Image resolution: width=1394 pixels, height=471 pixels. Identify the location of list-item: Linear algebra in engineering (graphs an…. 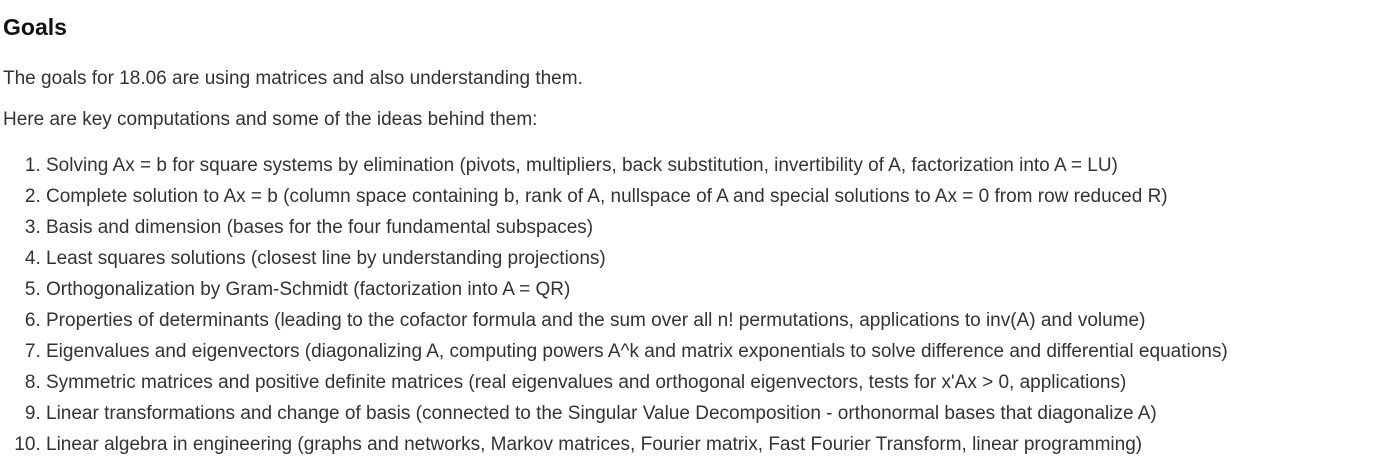
(720, 444).